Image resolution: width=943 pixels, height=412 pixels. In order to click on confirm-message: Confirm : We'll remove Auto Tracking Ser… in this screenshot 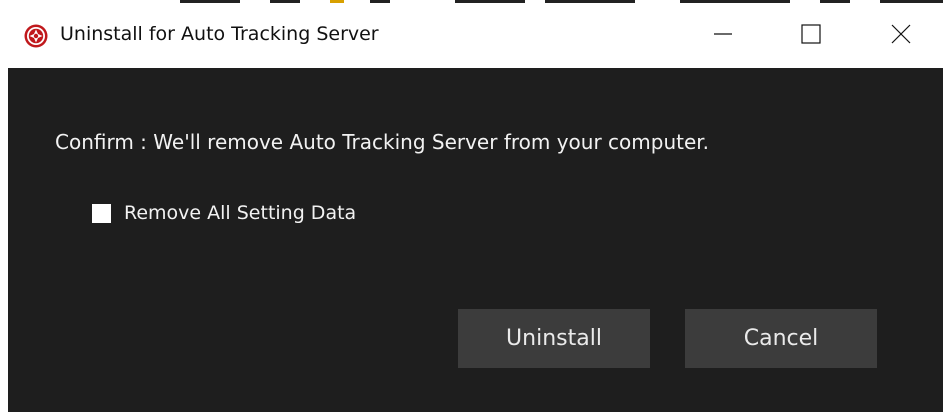, I will do `click(382, 142)`.